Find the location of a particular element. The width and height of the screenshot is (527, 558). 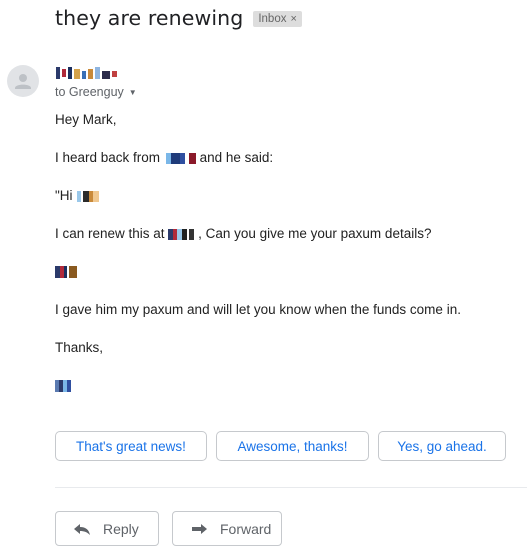

inbox-label-text: Inbox is located at coordinates (272, 19).